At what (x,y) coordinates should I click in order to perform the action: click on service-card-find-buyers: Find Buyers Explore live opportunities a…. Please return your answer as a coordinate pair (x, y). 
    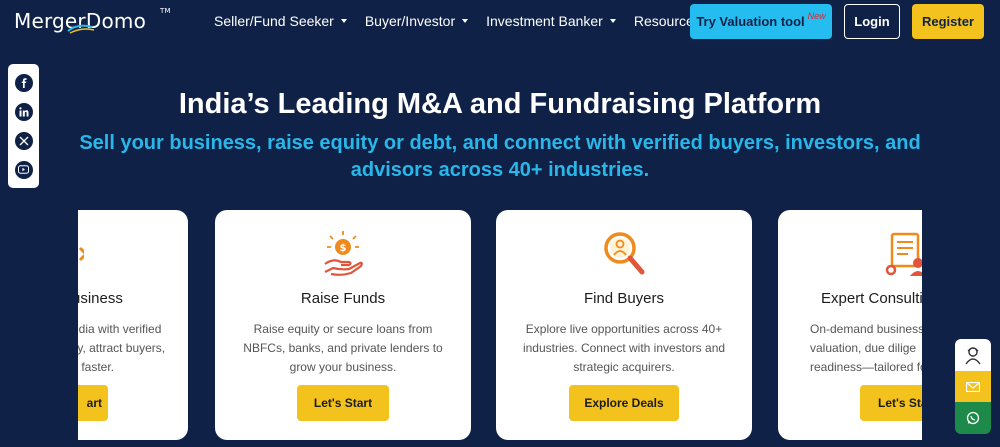
    Looking at the image, I should click on (624, 325).